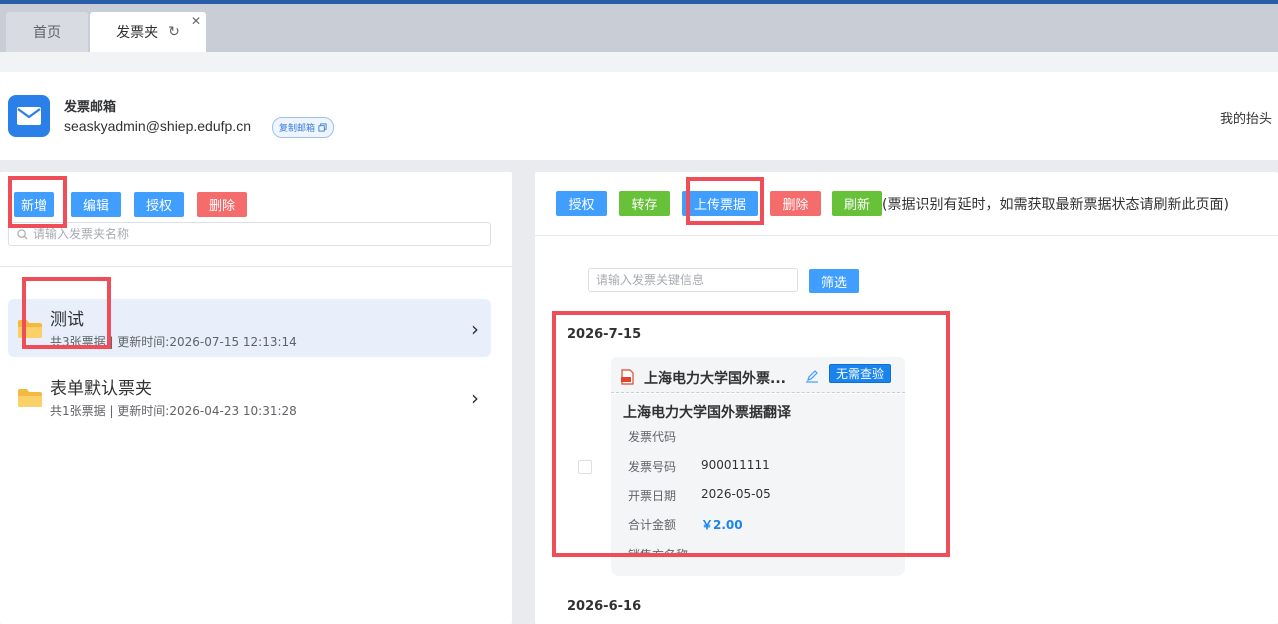 Image resolution: width=1278 pixels, height=624 pixels. Describe the element at coordinates (34, 204) in the screenshot. I see `add-button: 新增` at that location.